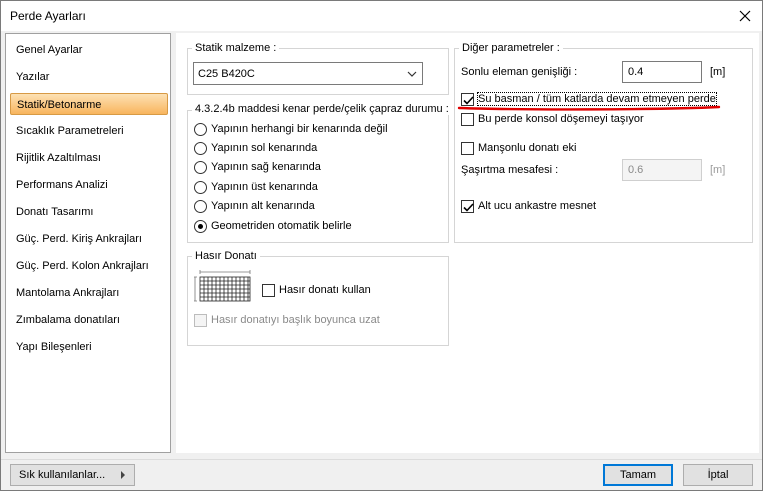 This screenshot has width=763, height=491. I want to click on hasir-uzat-checkbox, so click(200, 320).